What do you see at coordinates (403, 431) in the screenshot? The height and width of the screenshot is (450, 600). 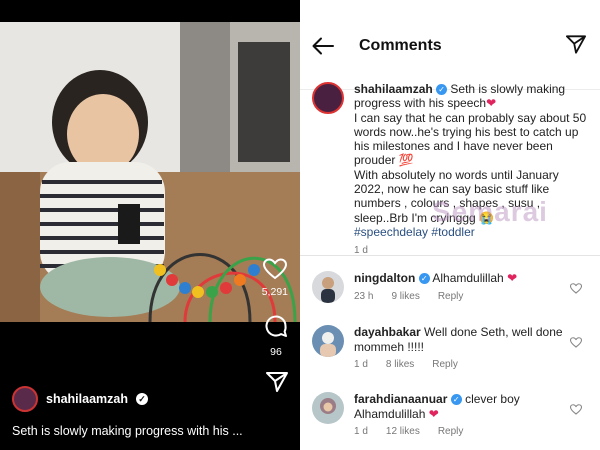 I see `comment-likes: 12 likes` at bounding box center [403, 431].